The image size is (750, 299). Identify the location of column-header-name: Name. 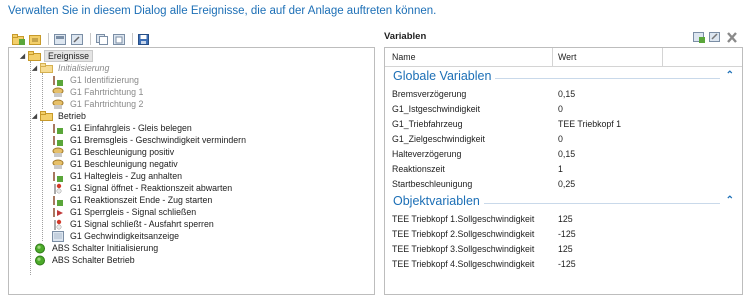
(403, 57).